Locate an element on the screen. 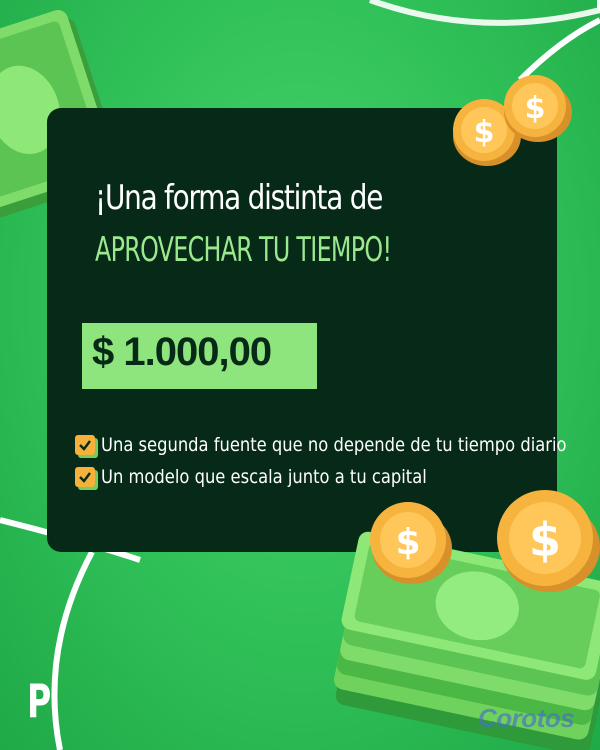  brand-logo: P is located at coordinates (39, 701).